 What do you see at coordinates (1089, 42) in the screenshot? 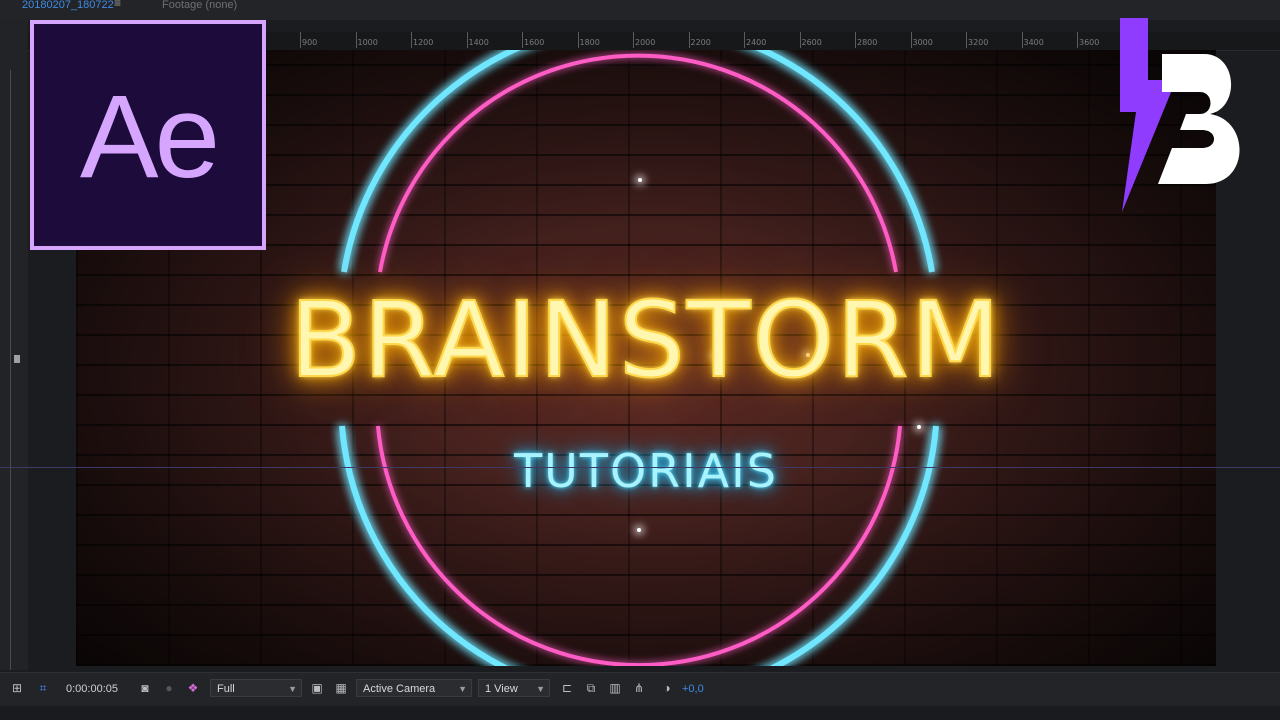
I see `ruler-label: 3600` at bounding box center [1089, 42].